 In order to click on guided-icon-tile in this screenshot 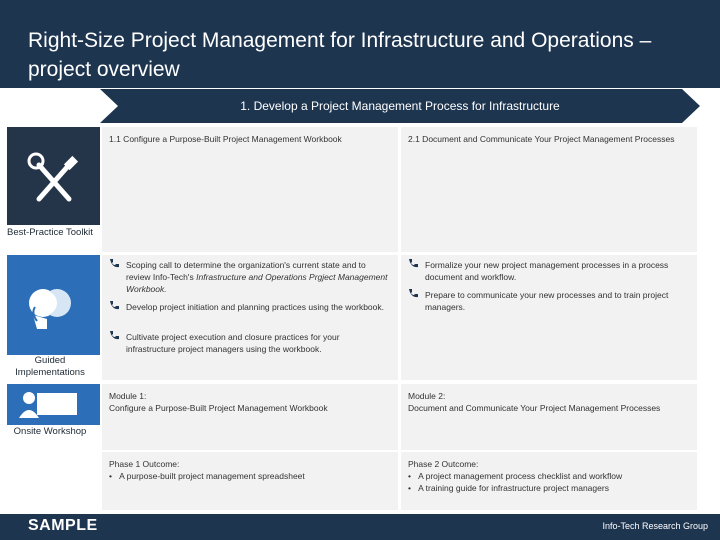, I will do `click(53, 305)`.